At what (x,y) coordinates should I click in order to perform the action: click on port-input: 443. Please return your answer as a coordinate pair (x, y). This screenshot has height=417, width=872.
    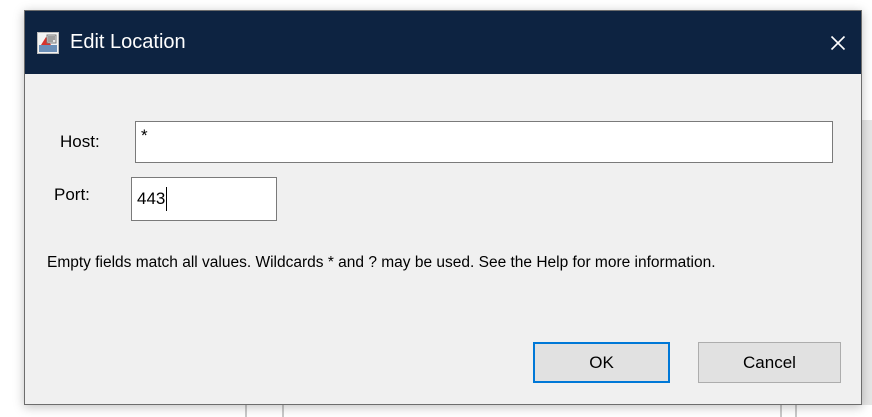
    Looking at the image, I should click on (204, 199).